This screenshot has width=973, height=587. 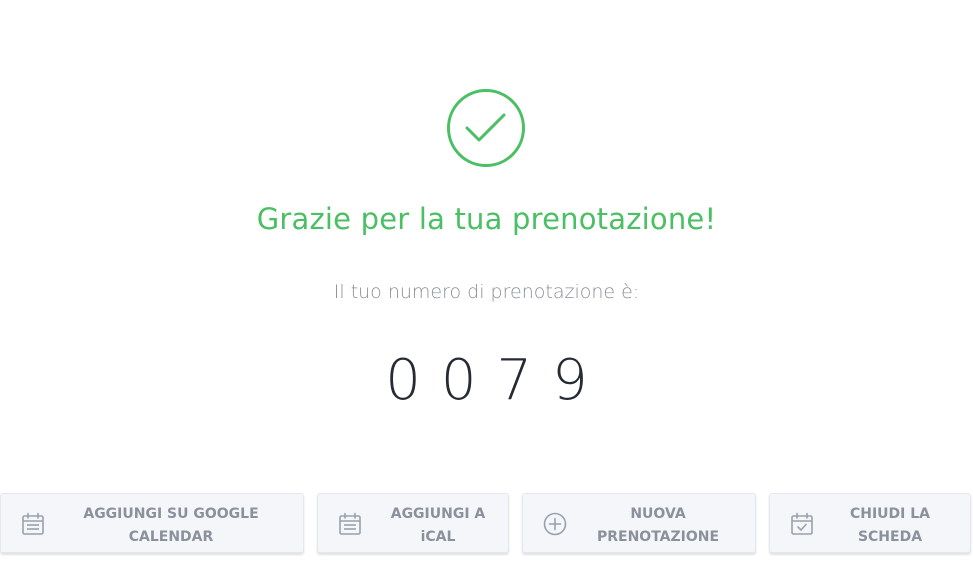 What do you see at coordinates (496, 380) in the screenshot?
I see `booking-number: 0079` at bounding box center [496, 380].